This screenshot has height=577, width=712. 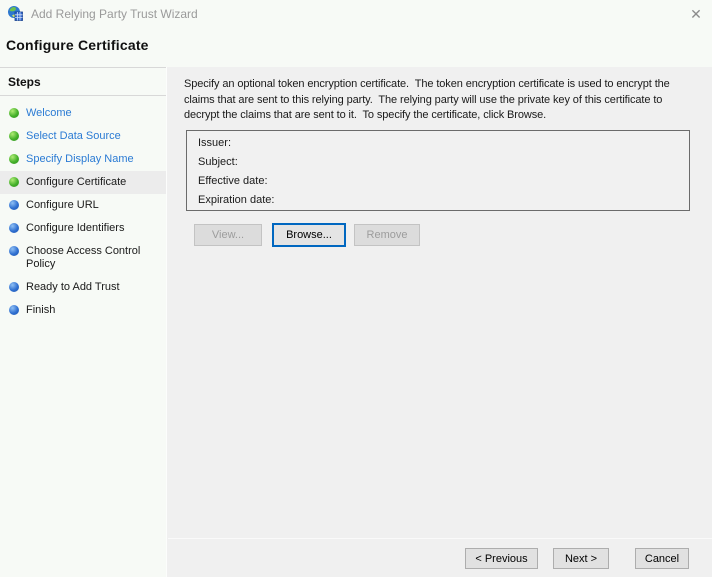 I want to click on step-label: Finish, so click(x=41, y=310).